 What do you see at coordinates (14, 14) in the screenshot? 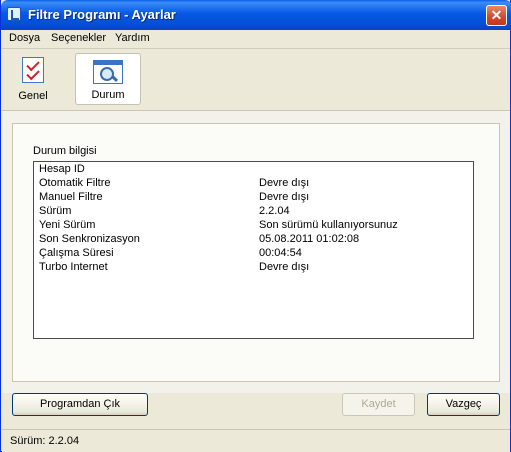
I see `app-icon` at bounding box center [14, 14].